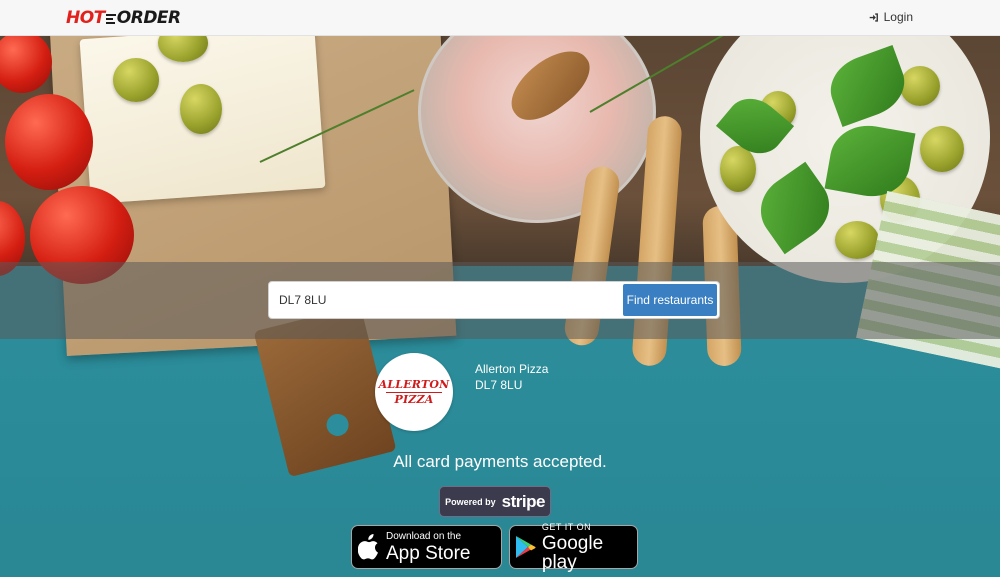  Describe the element at coordinates (873, 17) in the screenshot. I see `sign-in-icon` at that location.